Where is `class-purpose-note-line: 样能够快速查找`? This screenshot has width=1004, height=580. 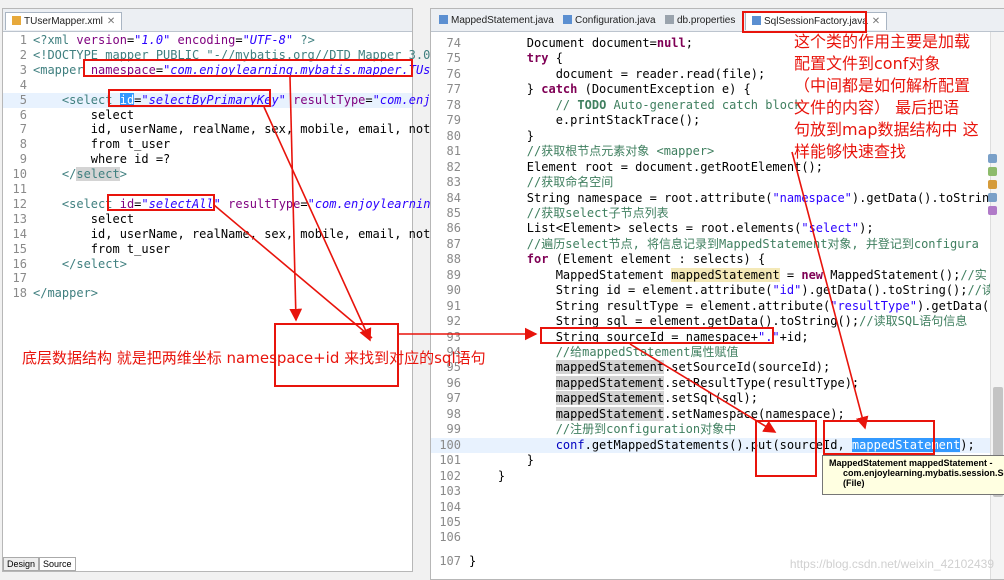 class-purpose-note-line: 样能够快速查找 is located at coordinates (850, 151).